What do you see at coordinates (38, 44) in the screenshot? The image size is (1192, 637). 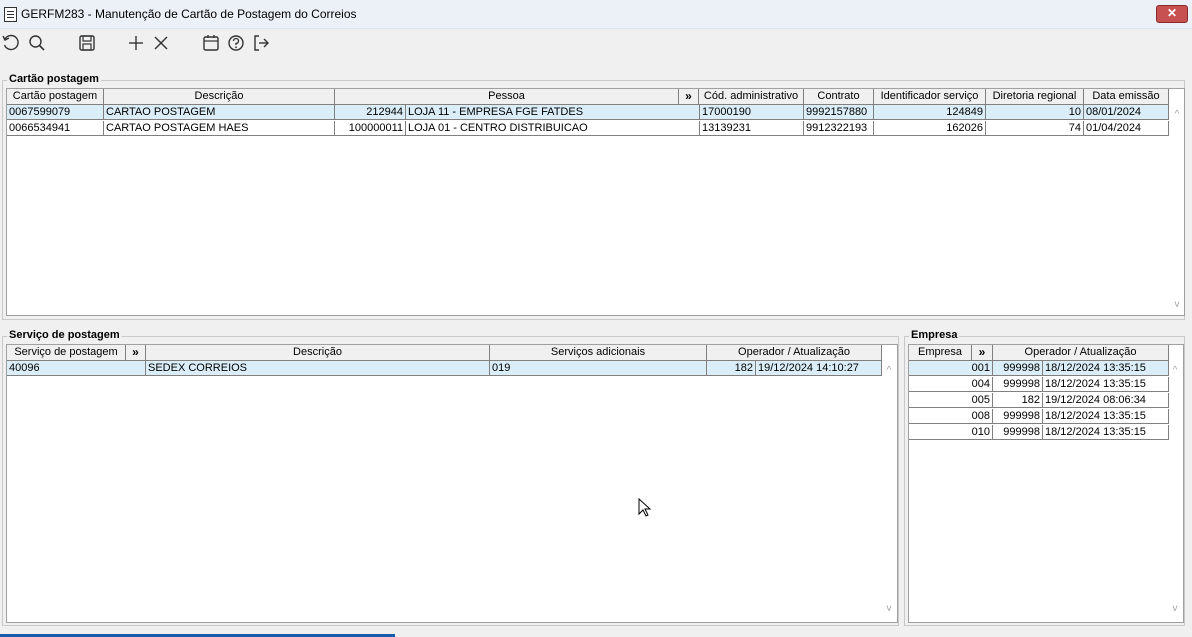 I see `search-icon` at bounding box center [38, 44].